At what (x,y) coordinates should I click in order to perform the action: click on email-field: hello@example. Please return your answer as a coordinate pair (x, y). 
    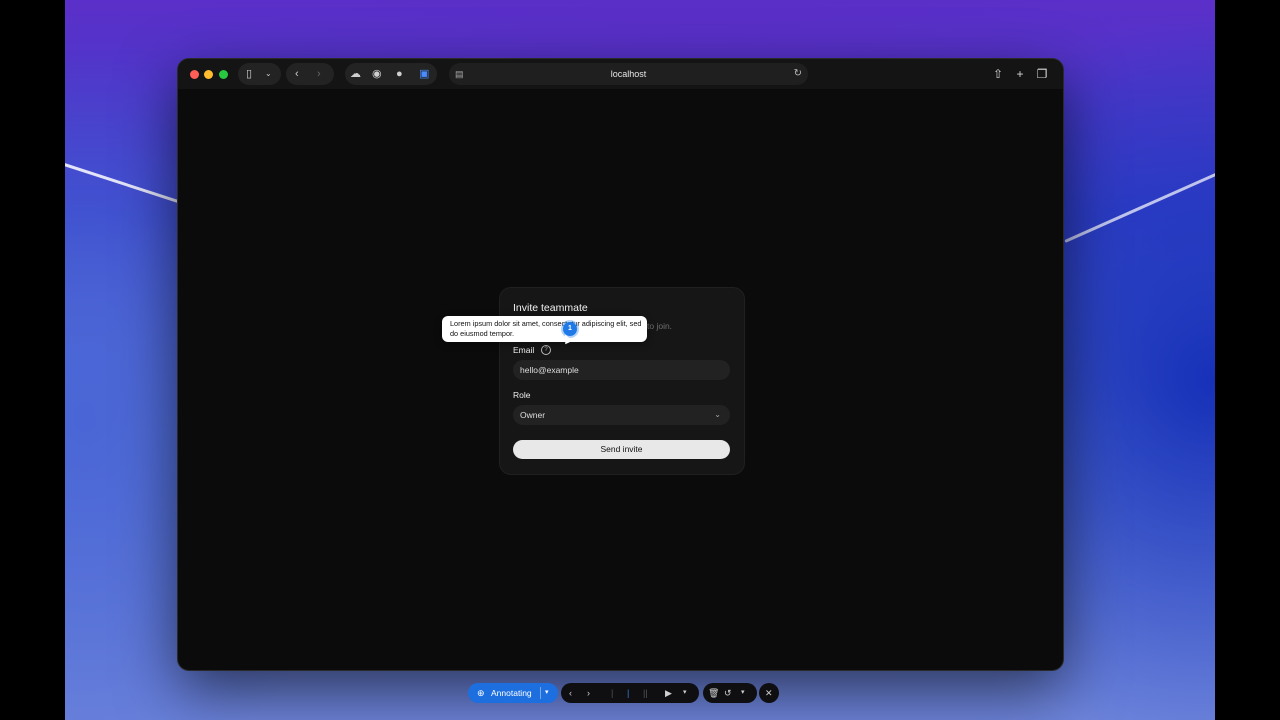
    Looking at the image, I should click on (621, 370).